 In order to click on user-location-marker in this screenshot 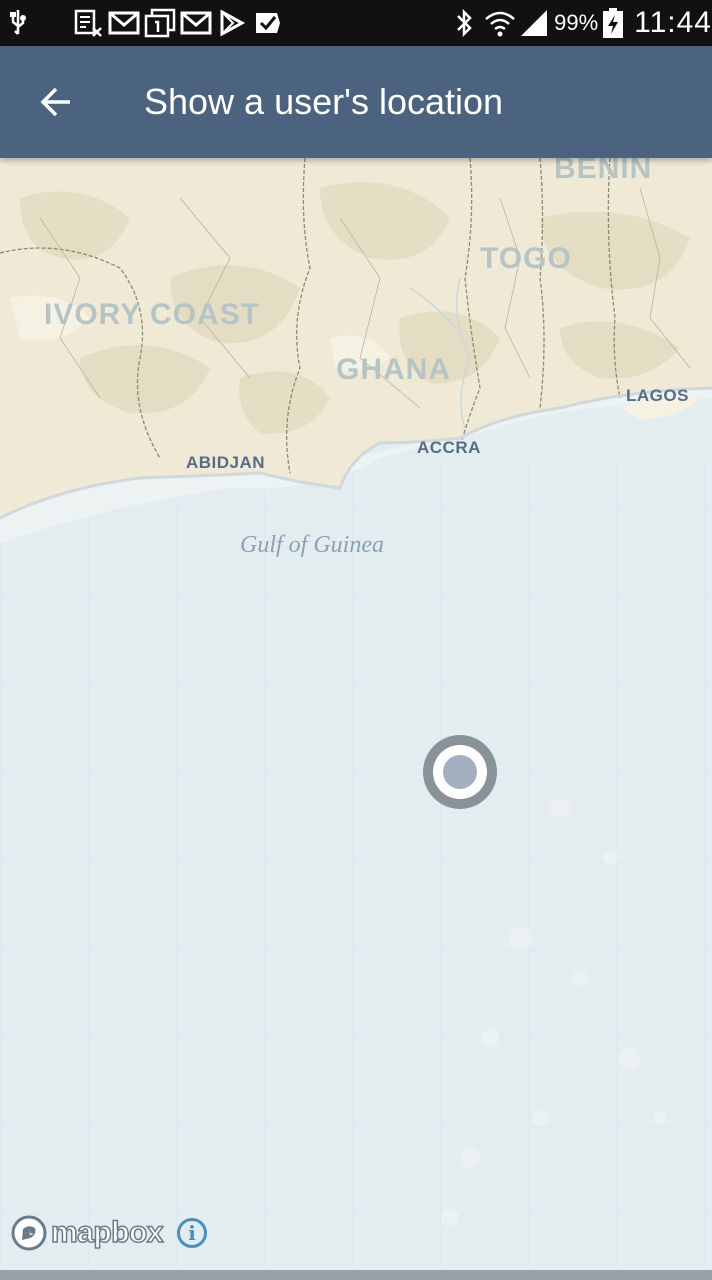, I will do `click(460, 772)`.